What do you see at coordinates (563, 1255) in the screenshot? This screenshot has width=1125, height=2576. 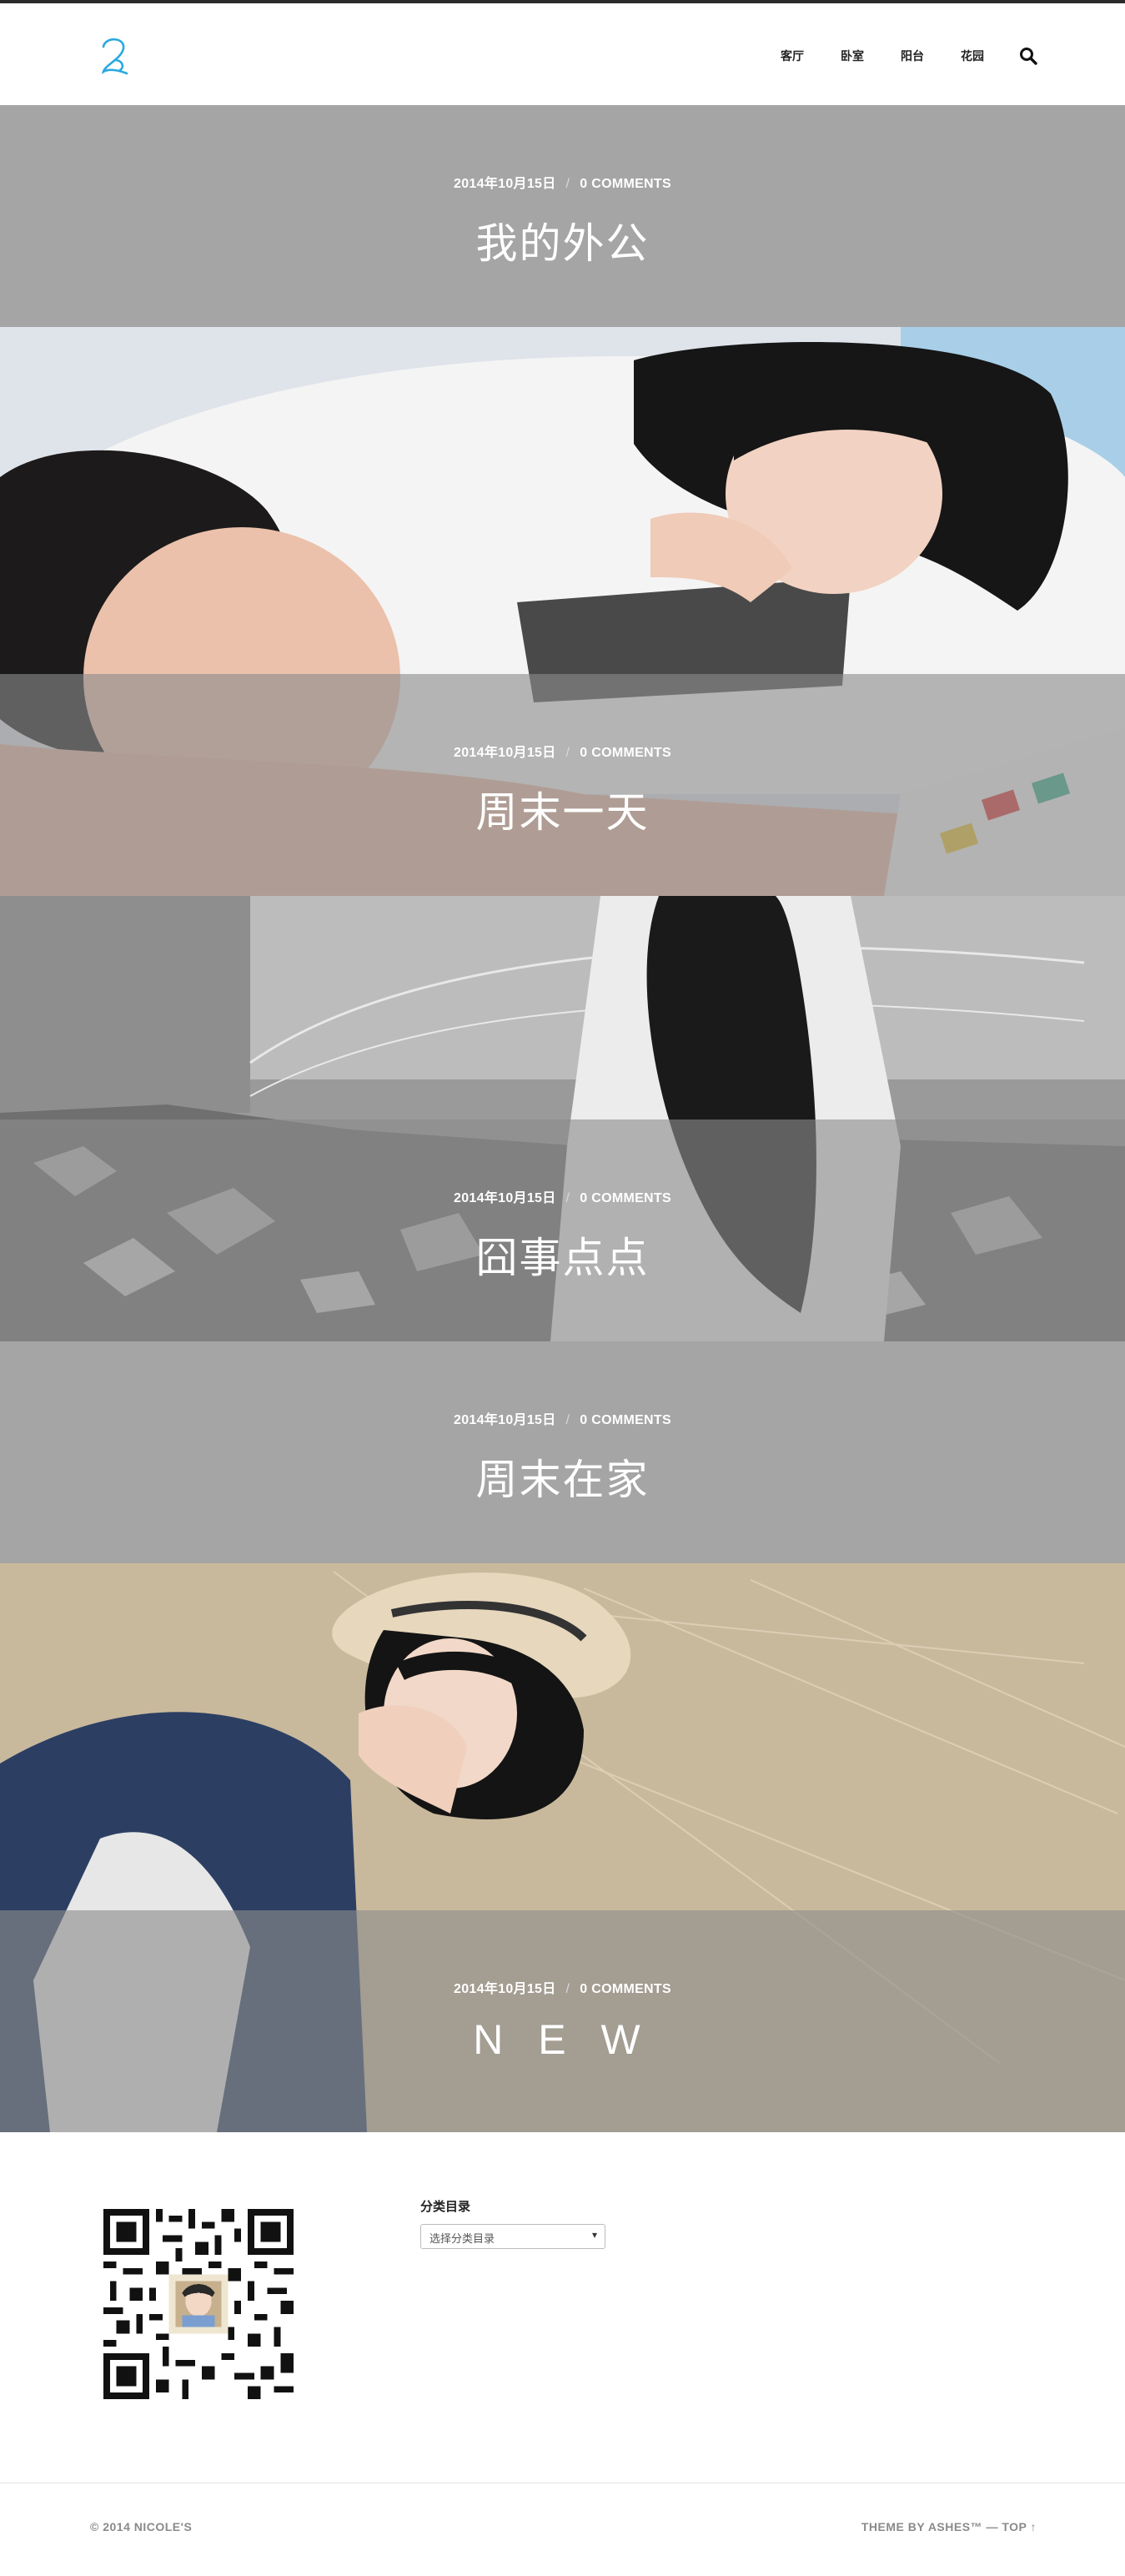 I see `post-title: 囧事点点` at bounding box center [563, 1255].